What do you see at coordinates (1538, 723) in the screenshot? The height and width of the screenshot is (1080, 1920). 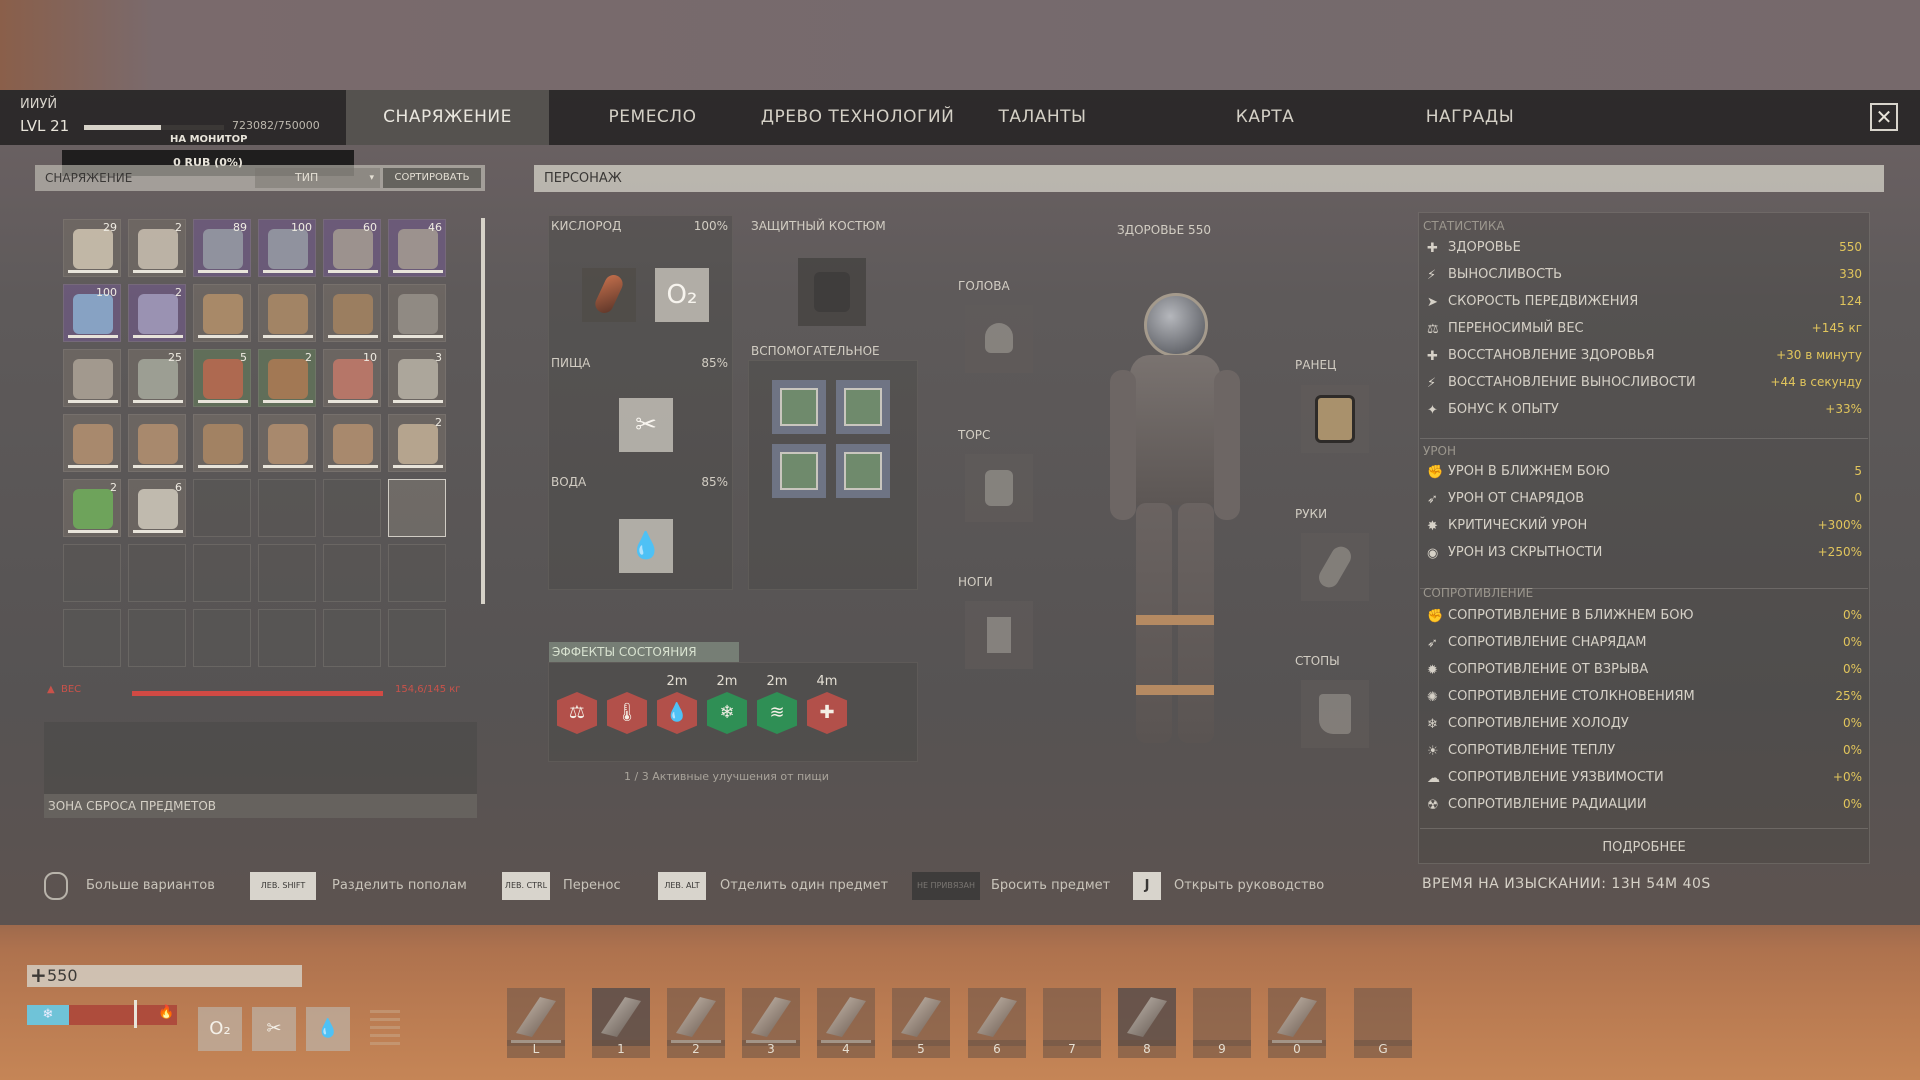 I see `stat-name: СОПРОТИВЛЕНИЕ ХОЛОДУ` at bounding box center [1538, 723].